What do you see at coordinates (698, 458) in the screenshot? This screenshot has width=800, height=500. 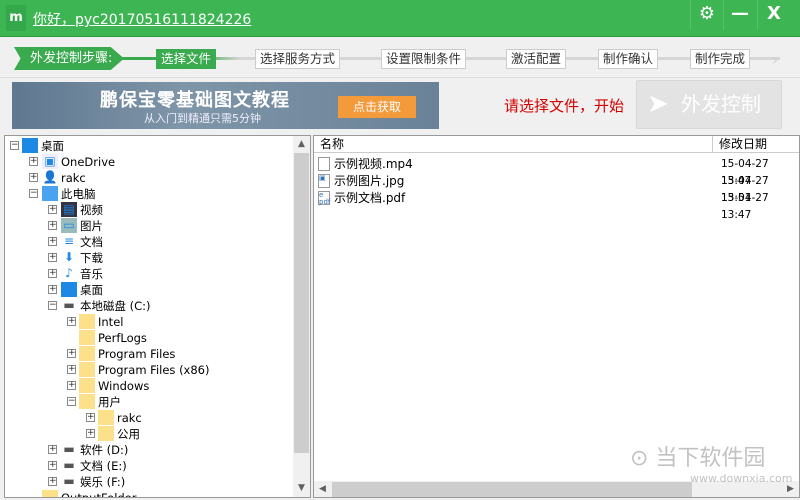 I see `watermark-logo: ⊙ 当下软件园` at bounding box center [698, 458].